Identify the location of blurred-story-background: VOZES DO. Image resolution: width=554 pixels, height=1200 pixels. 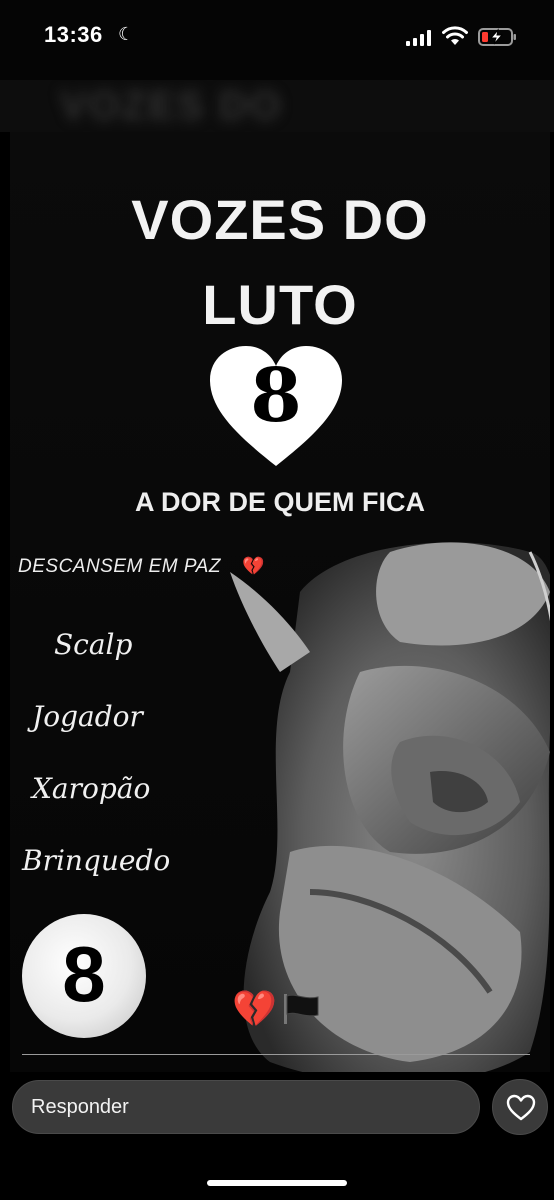
(277, 106).